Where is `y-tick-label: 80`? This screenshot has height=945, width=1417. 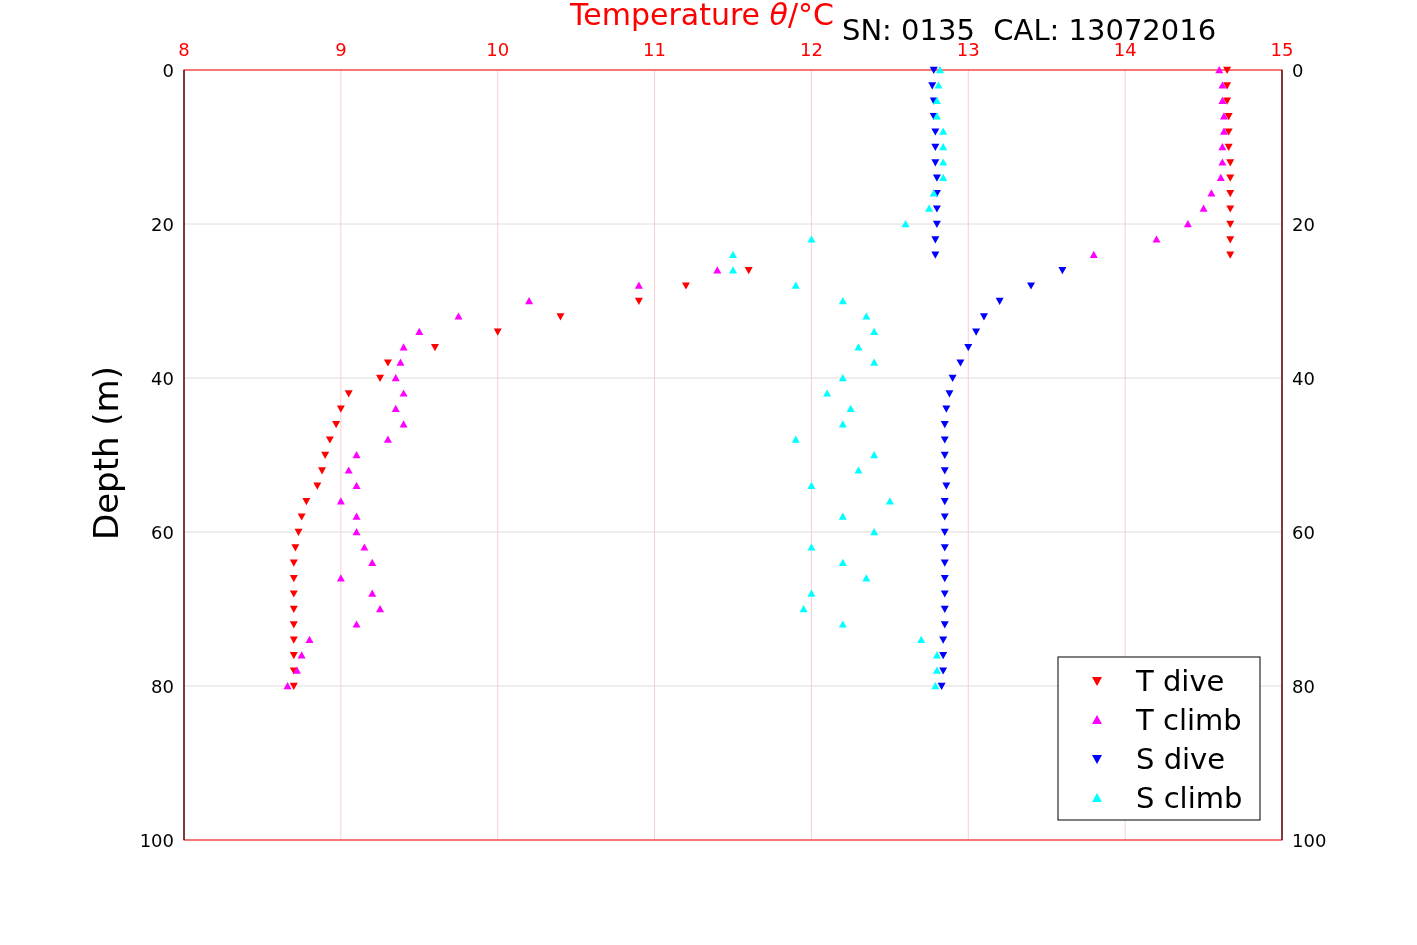
y-tick-label: 80 is located at coordinates (1303, 686).